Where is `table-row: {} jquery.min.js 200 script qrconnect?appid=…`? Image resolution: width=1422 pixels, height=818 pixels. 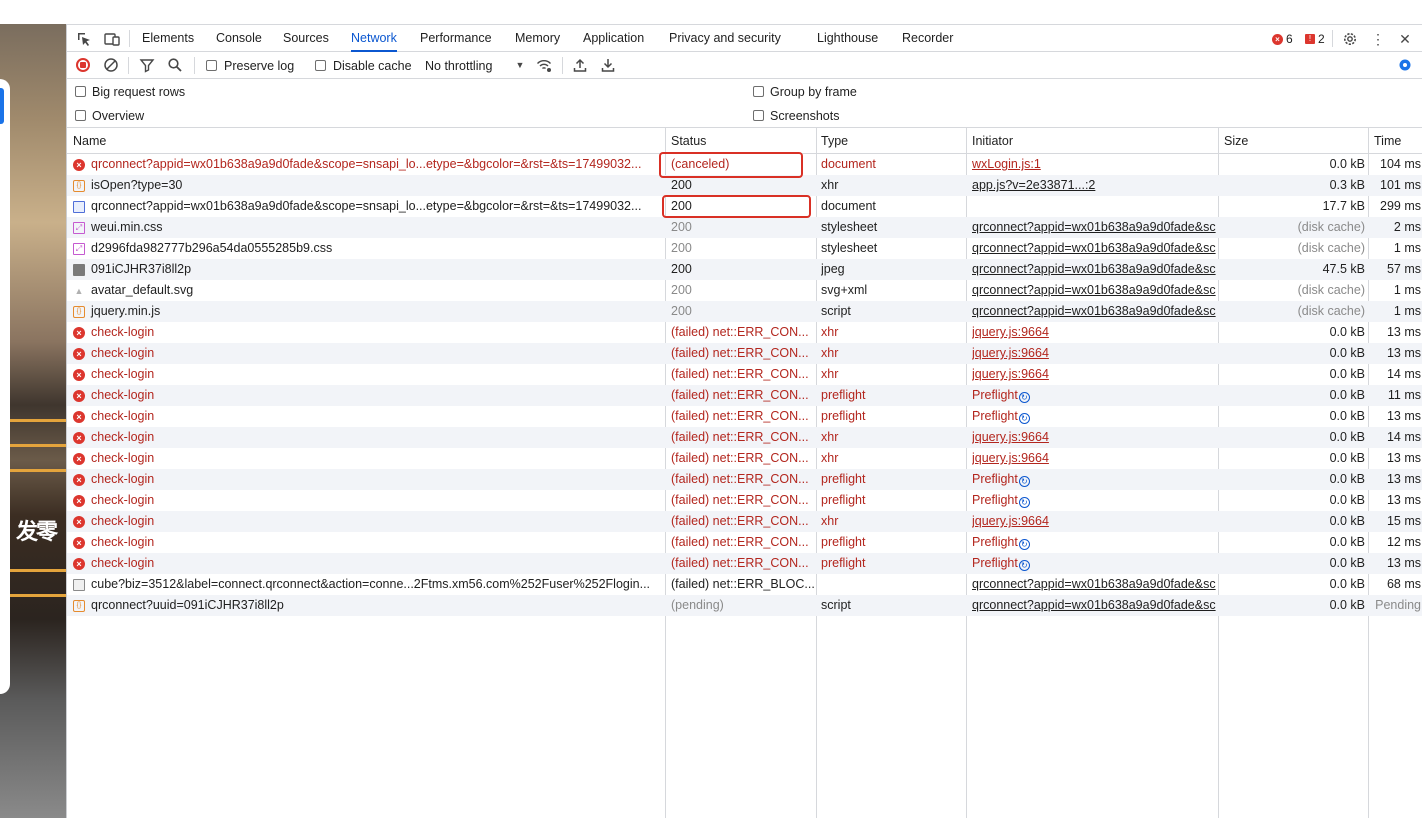
table-row: {} jquery.min.js 200 script qrconnect?appid=… is located at coordinates (744, 311).